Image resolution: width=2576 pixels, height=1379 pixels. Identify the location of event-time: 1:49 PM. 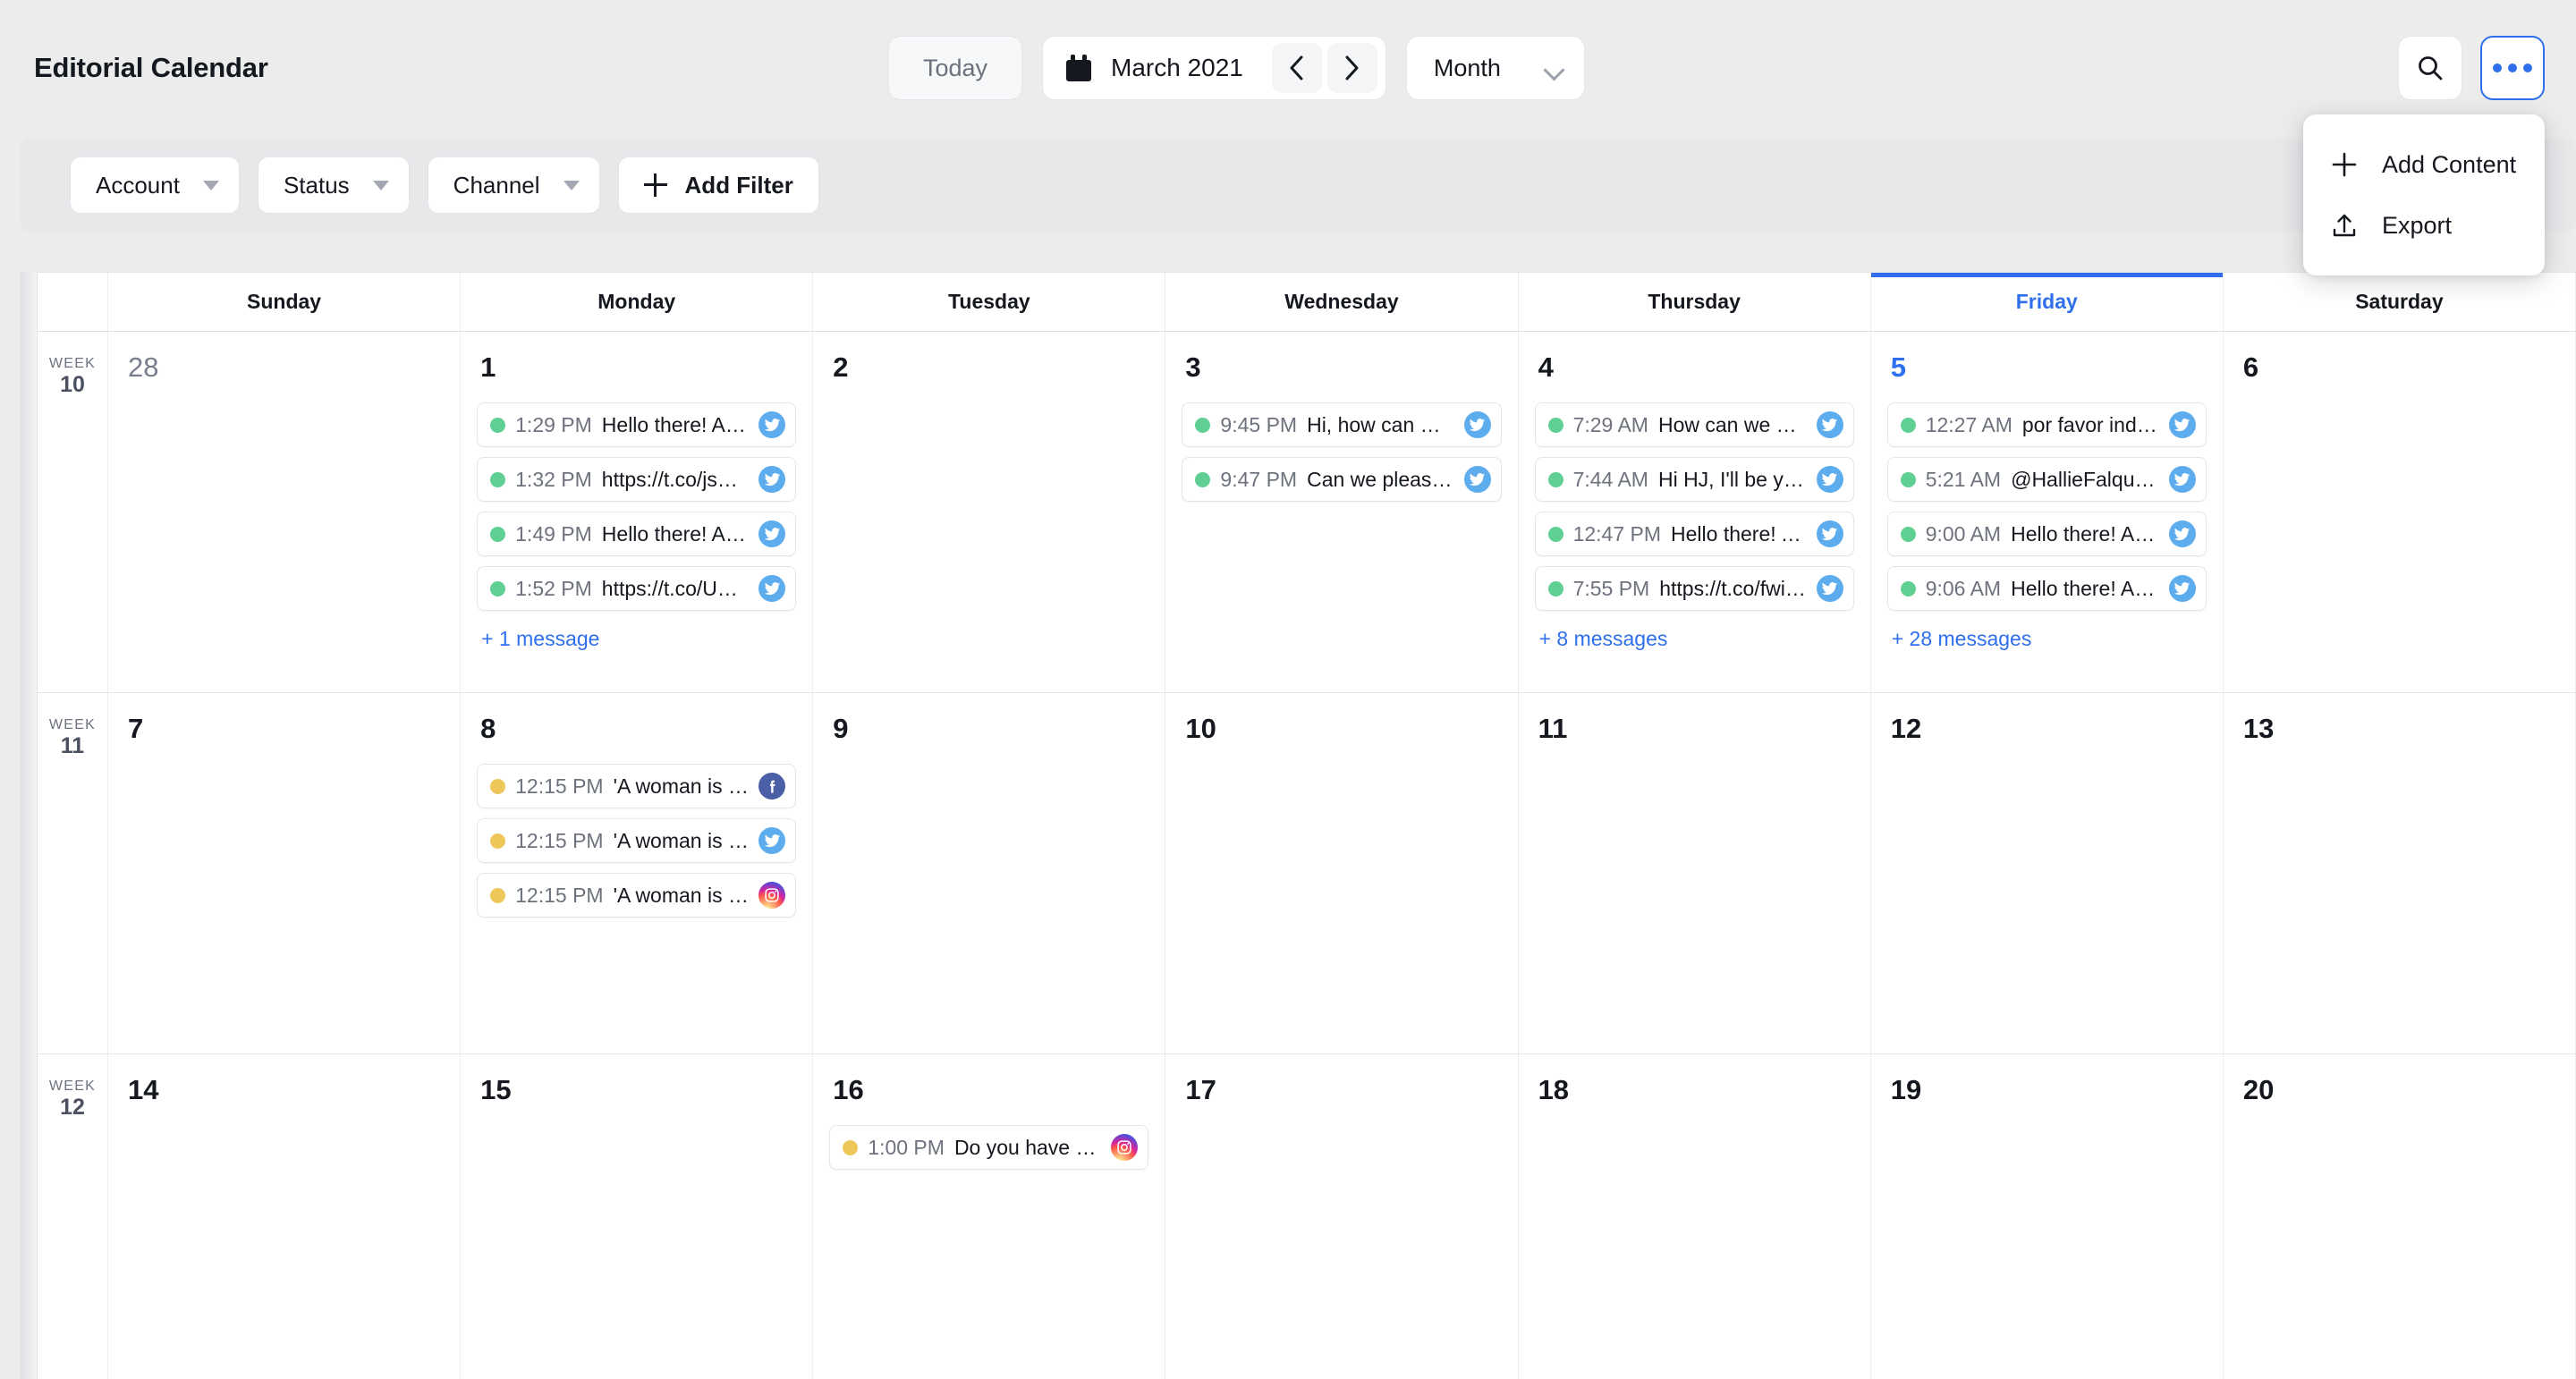
(553, 533).